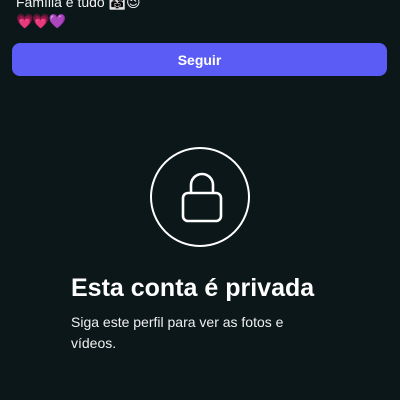 This screenshot has width=400, height=400. Describe the element at coordinates (199, 59) in the screenshot. I see `follow-button: Seguir` at that location.